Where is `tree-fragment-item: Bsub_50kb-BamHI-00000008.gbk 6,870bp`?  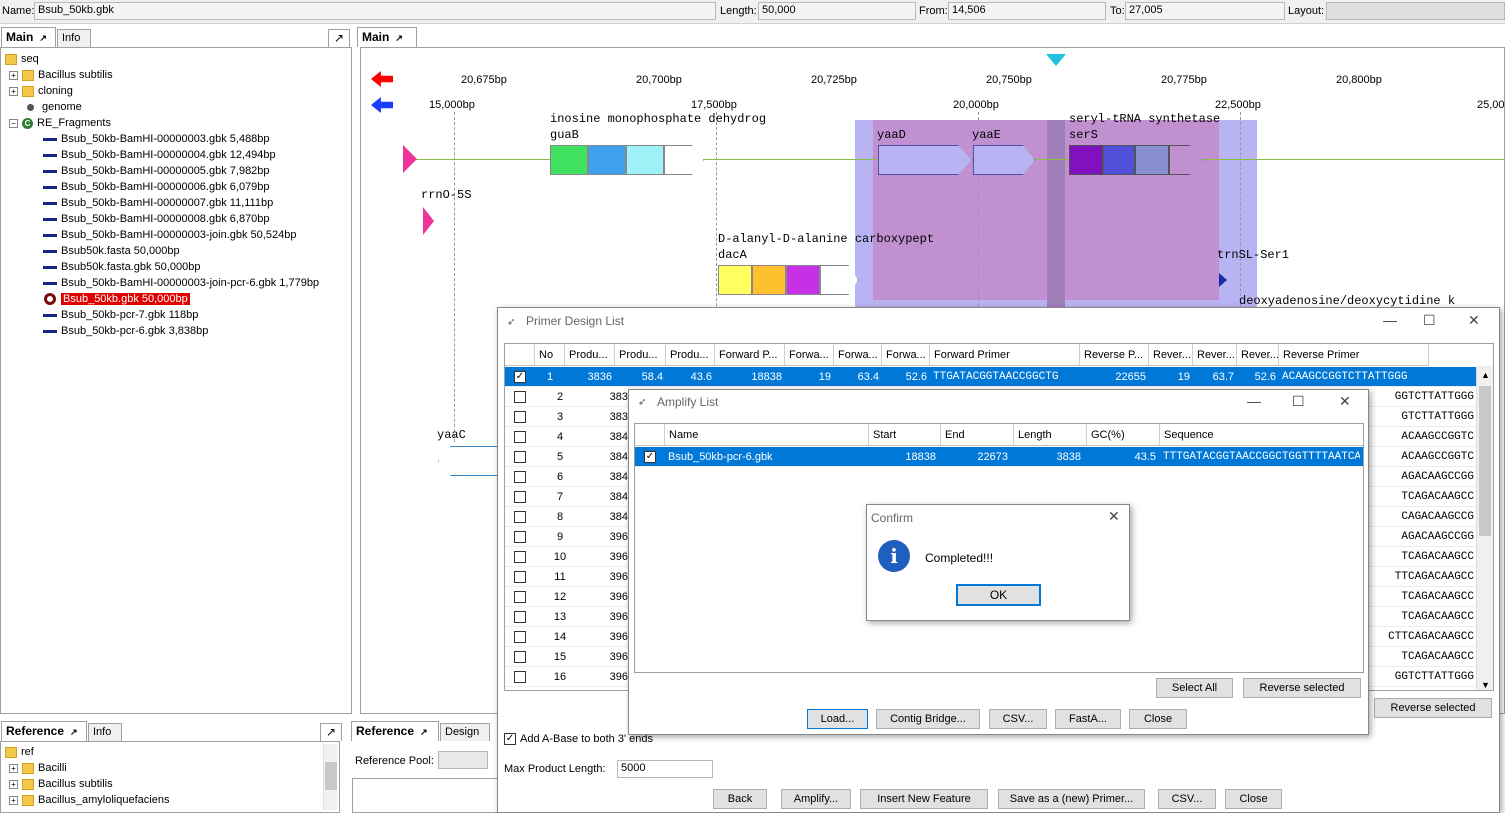
tree-fragment-item: Bsub_50kb-BamHI-00000008.gbk 6,870bp is located at coordinates (156, 221).